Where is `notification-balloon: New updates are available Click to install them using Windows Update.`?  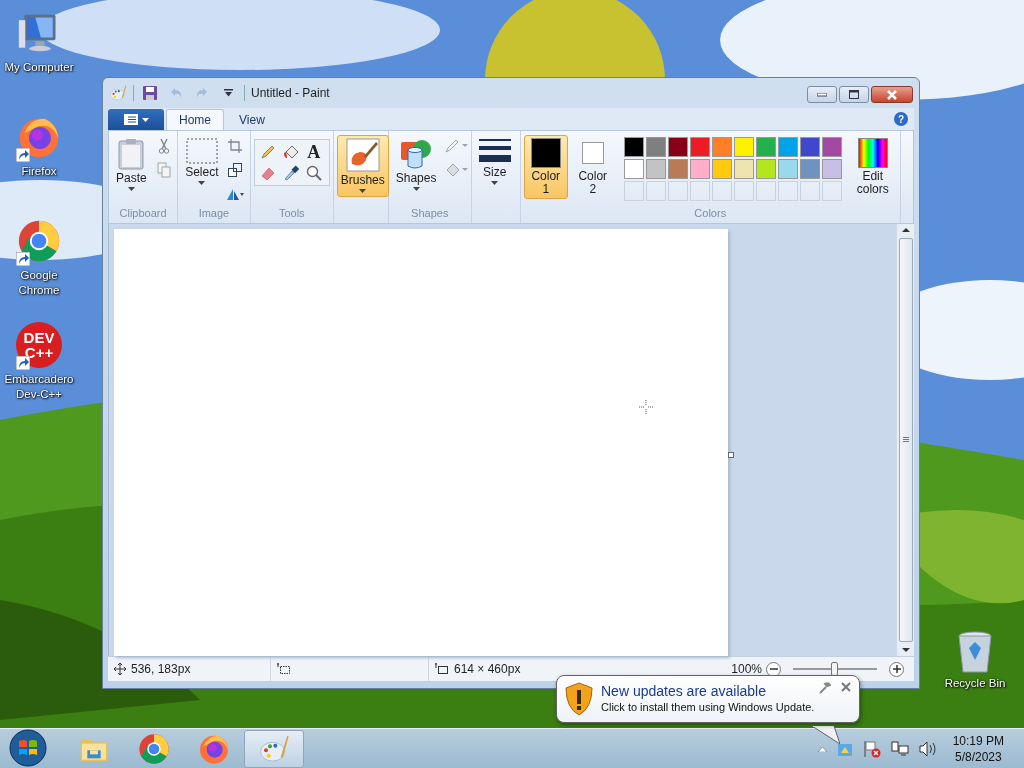
notification-balloon: New updates are available Click to install them using Windows Update. is located at coordinates (708, 699).